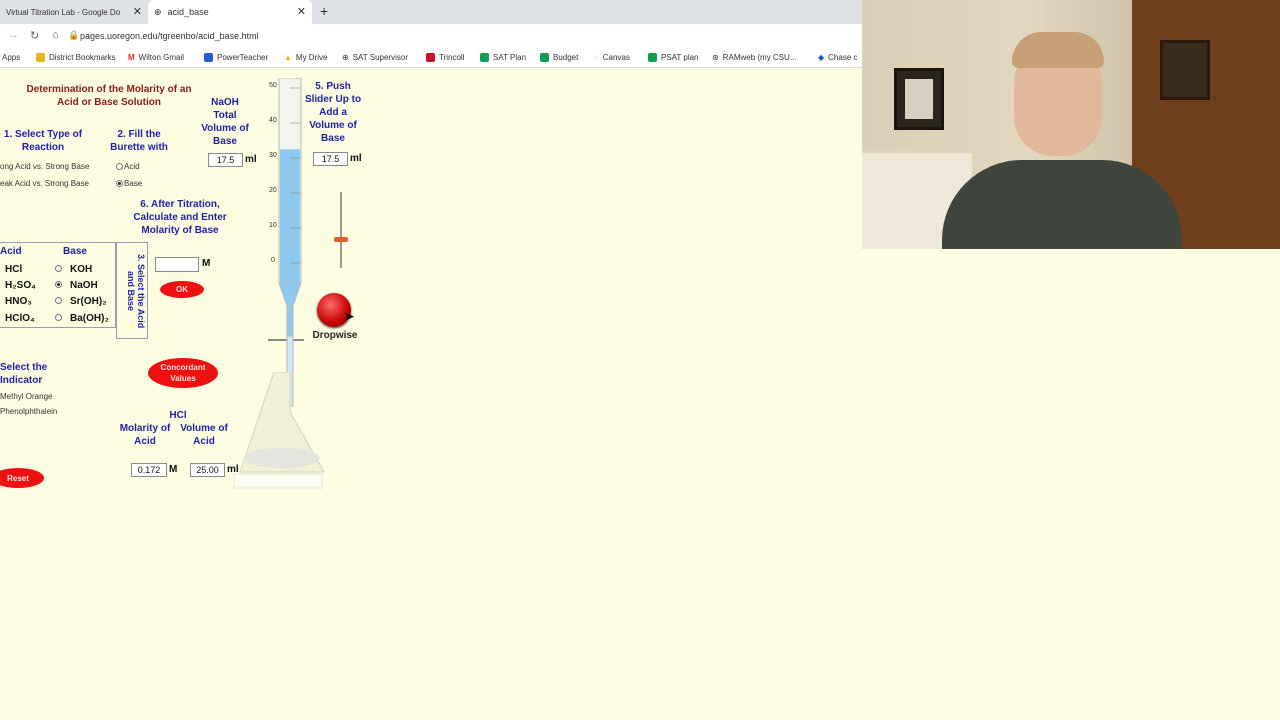 This screenshot has width=1280, height=720. What do you see at coordinates (204, 435) in the screenshot?
I see `volume-acid-label: Volume of Acid` at bounding box center [204, 435].